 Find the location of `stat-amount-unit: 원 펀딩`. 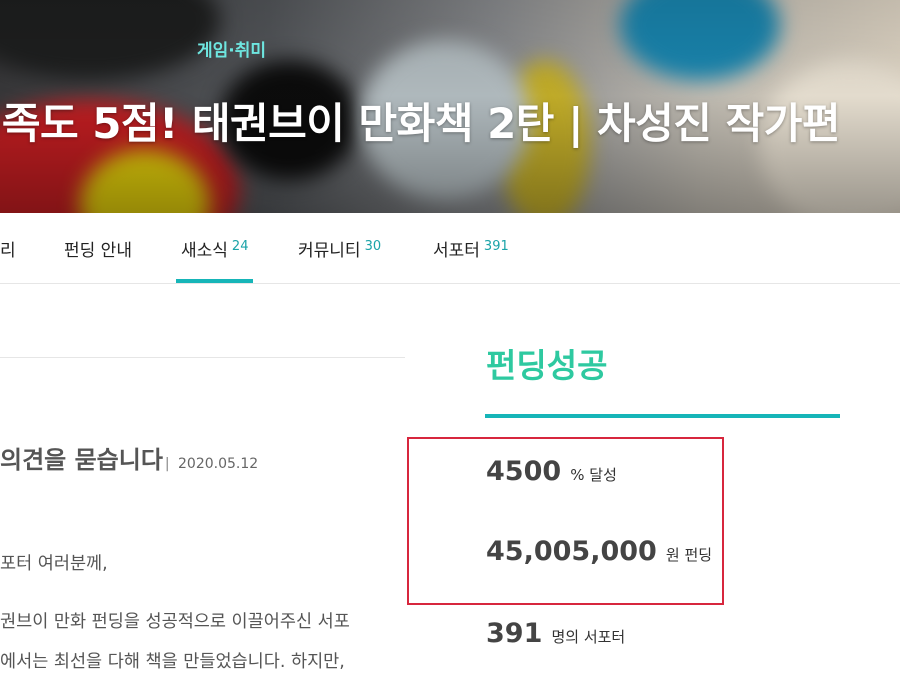

stat-amount-unit: 원 펀딩 is located at coordinates (689, 555).